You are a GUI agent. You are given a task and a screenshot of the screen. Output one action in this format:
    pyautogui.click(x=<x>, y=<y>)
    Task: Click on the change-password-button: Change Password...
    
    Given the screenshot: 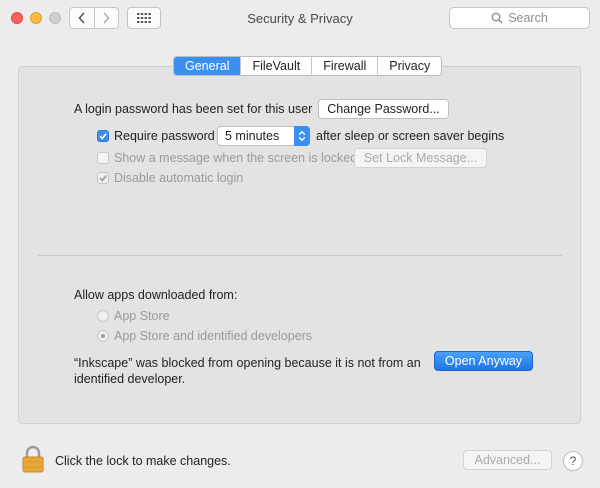 What is the action you would take?
    pyautogui.click(x=383, y=109)
    